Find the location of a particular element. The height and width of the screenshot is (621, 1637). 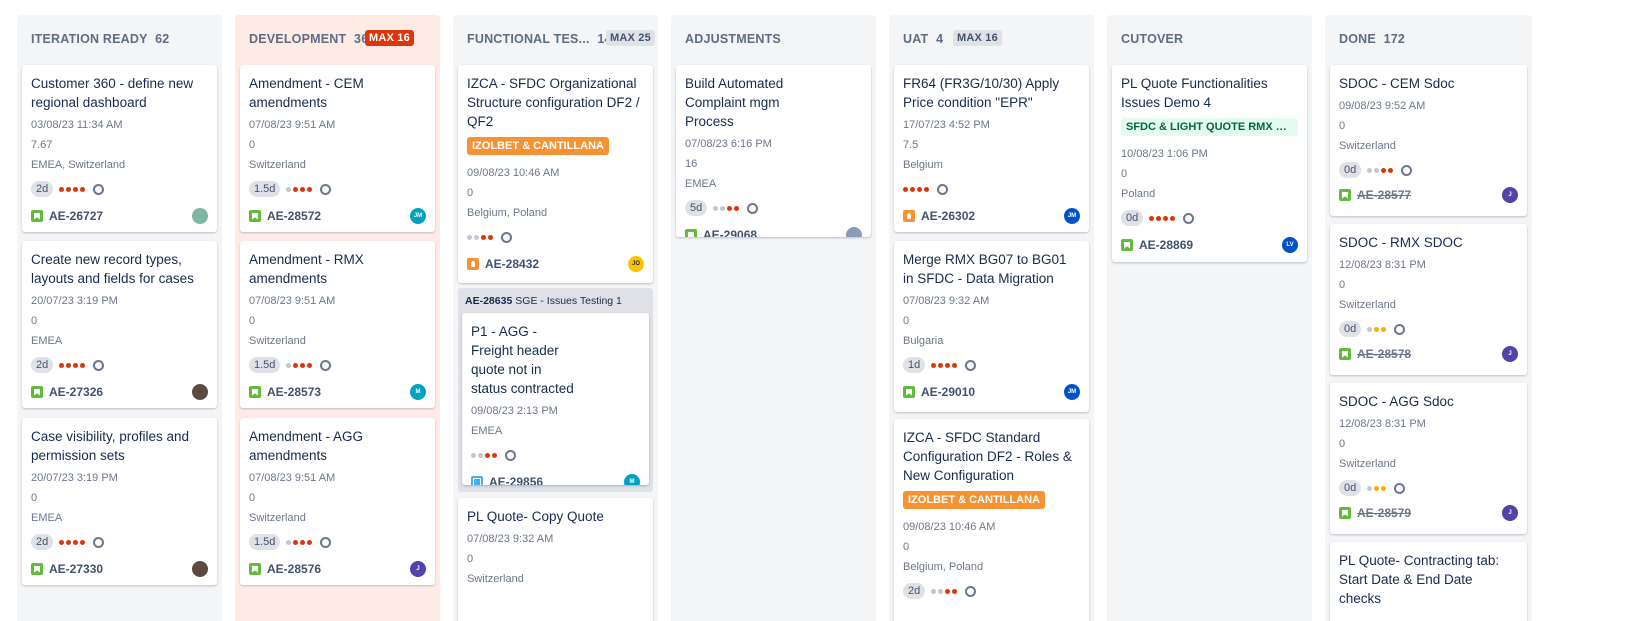

issue-key: AE-28579 is located at coordinates (1384, 513).